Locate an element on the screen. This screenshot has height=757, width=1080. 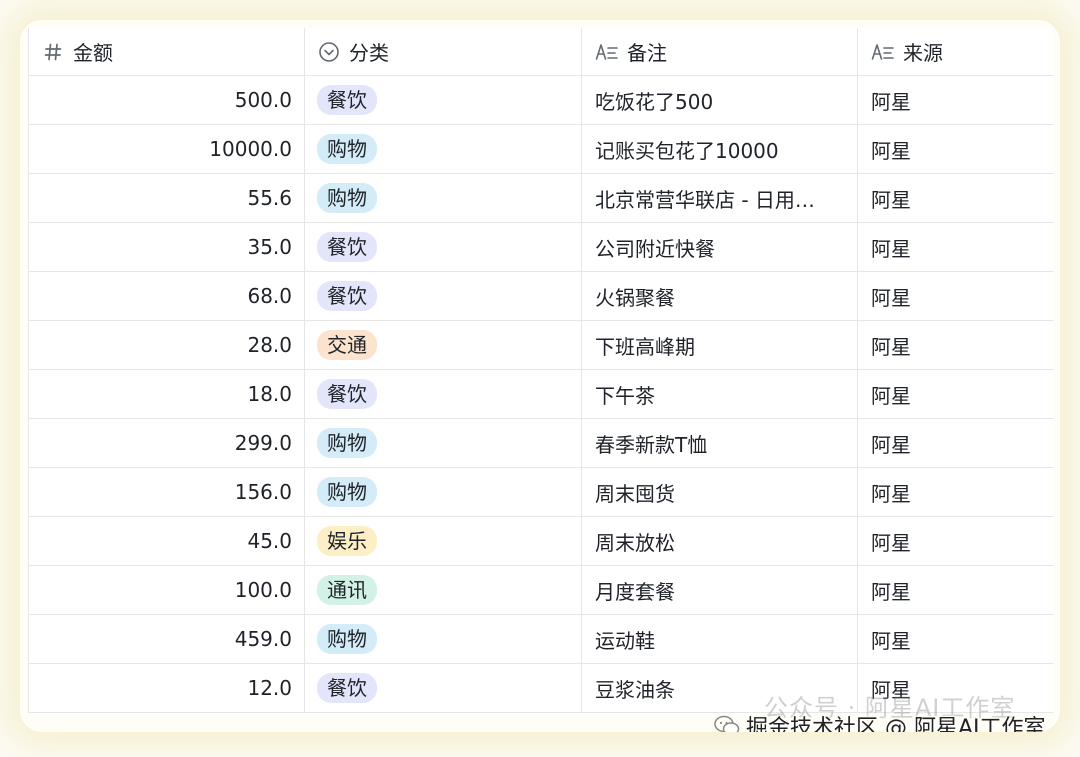
category-cell: 娱乐 is located at coordinates (443, 541).